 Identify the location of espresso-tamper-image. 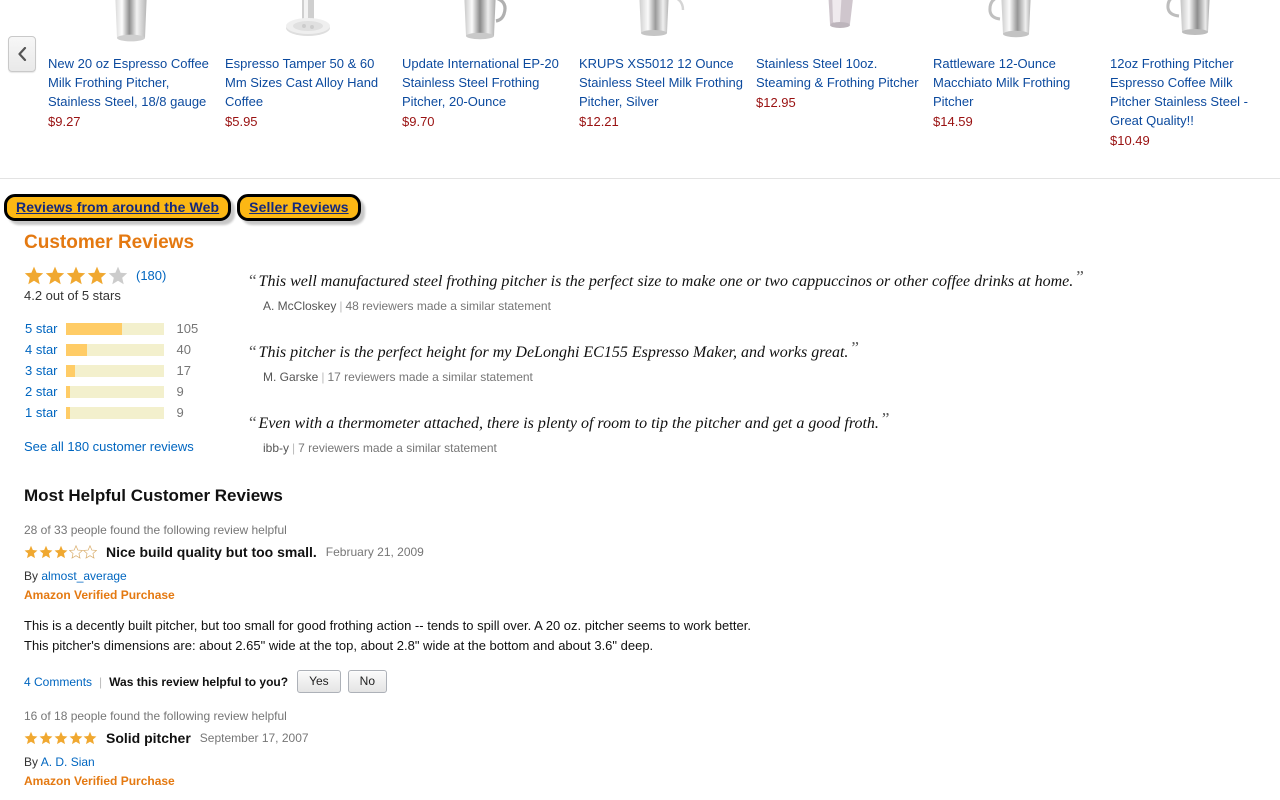
(307, 22).